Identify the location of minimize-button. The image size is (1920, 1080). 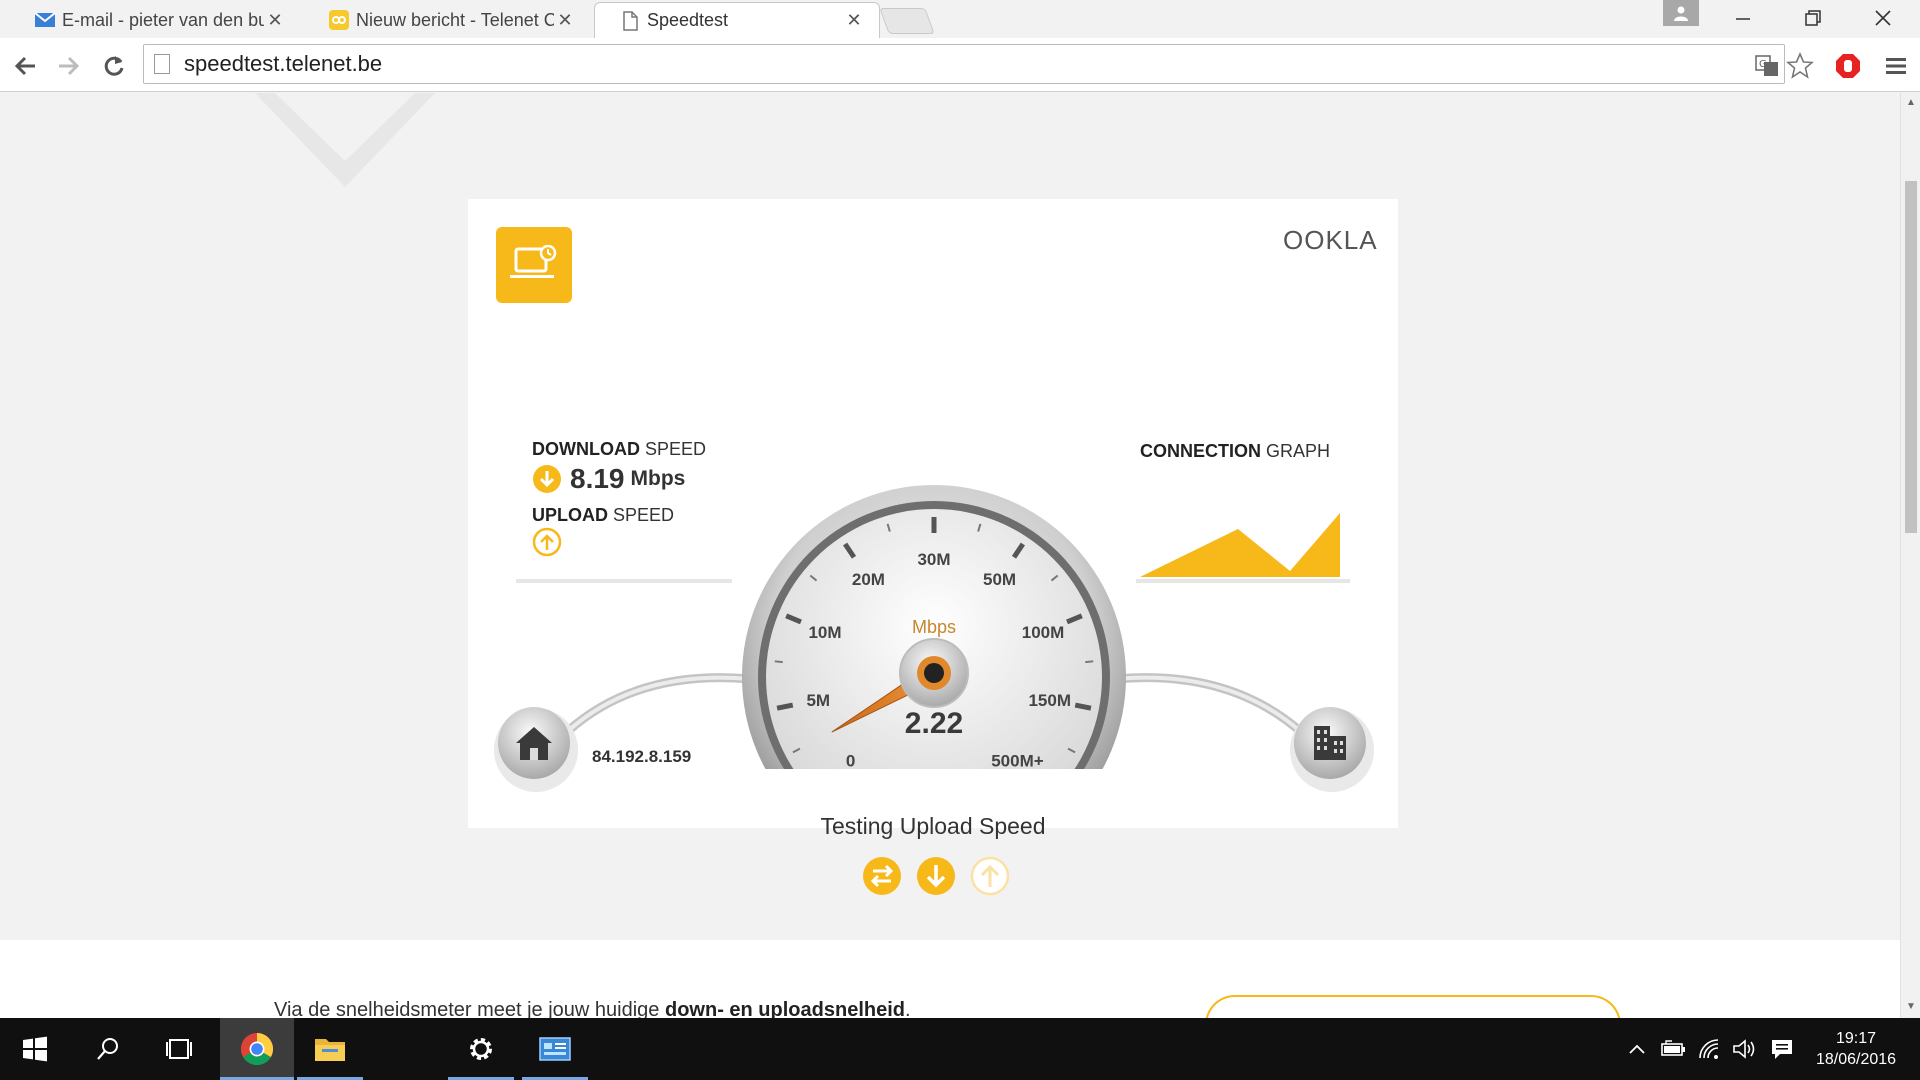
(1743, 18).